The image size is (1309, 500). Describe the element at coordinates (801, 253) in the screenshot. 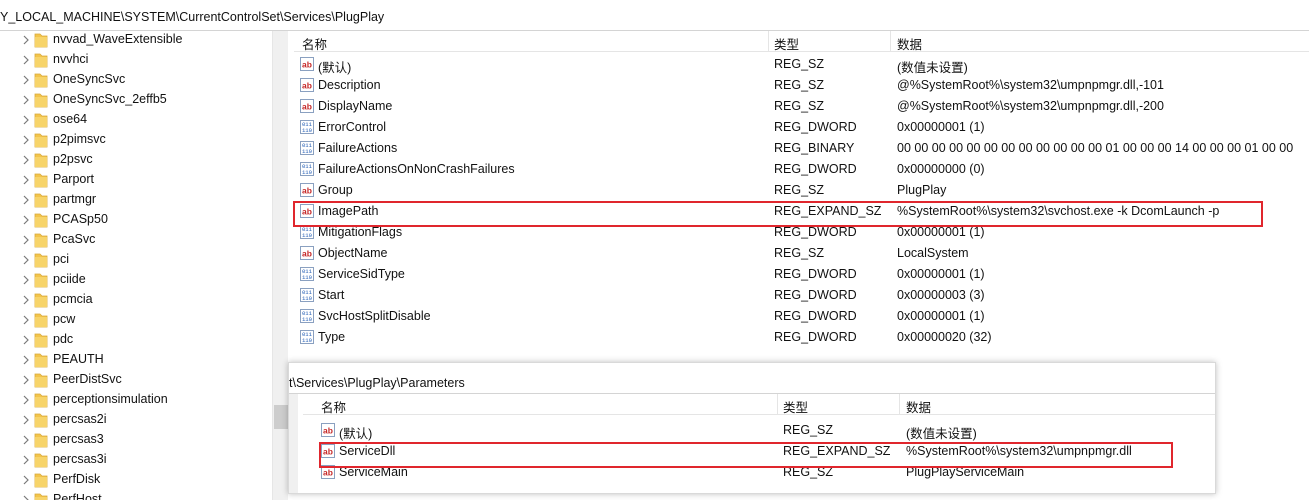

I see `value-row: ab ObjectName REG_SZ LocalSystem` at that location.